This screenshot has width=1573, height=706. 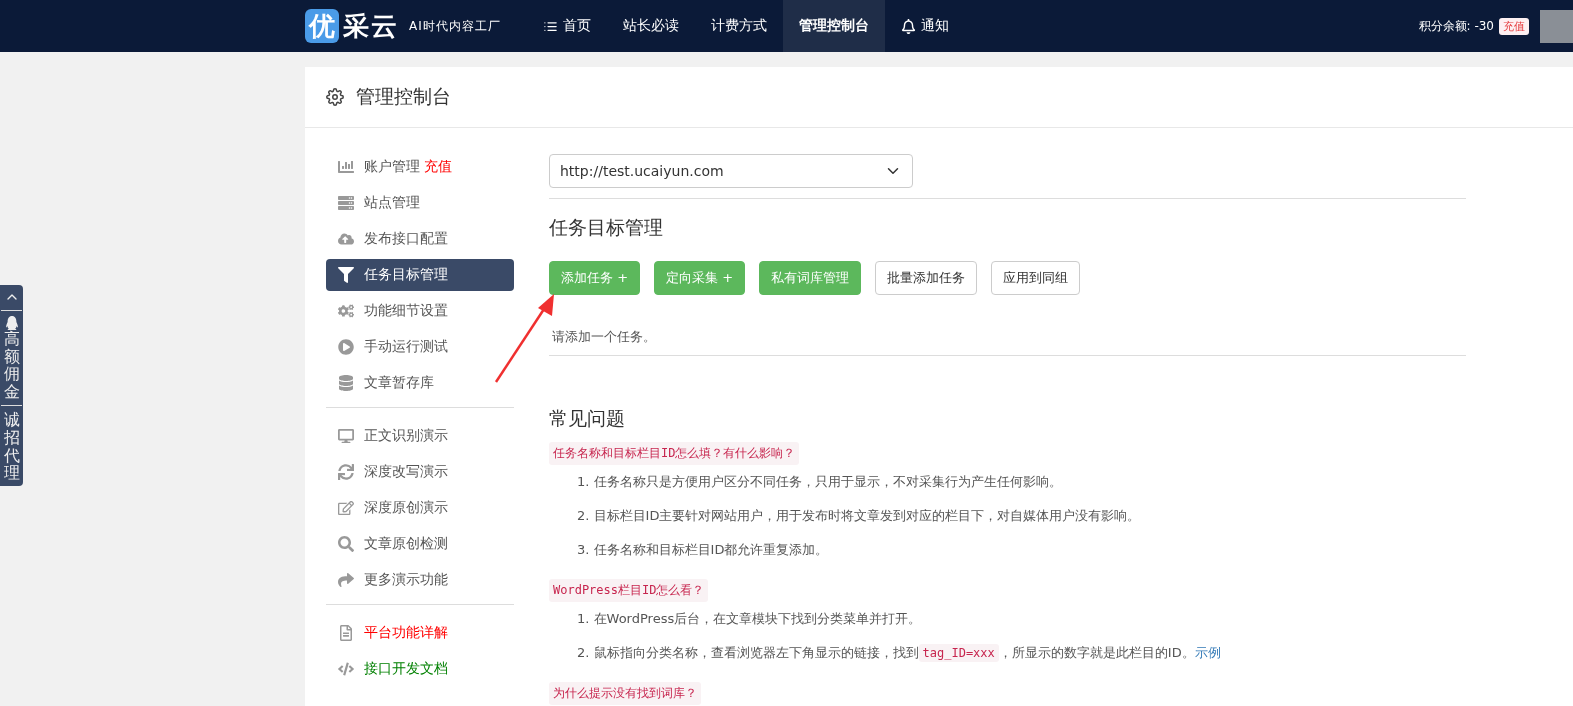 What do you see at coordinates (455, 26) in the screenshot?
I see `logo-slogan: AI时代内容工厂` at bounding box center [455, 26].